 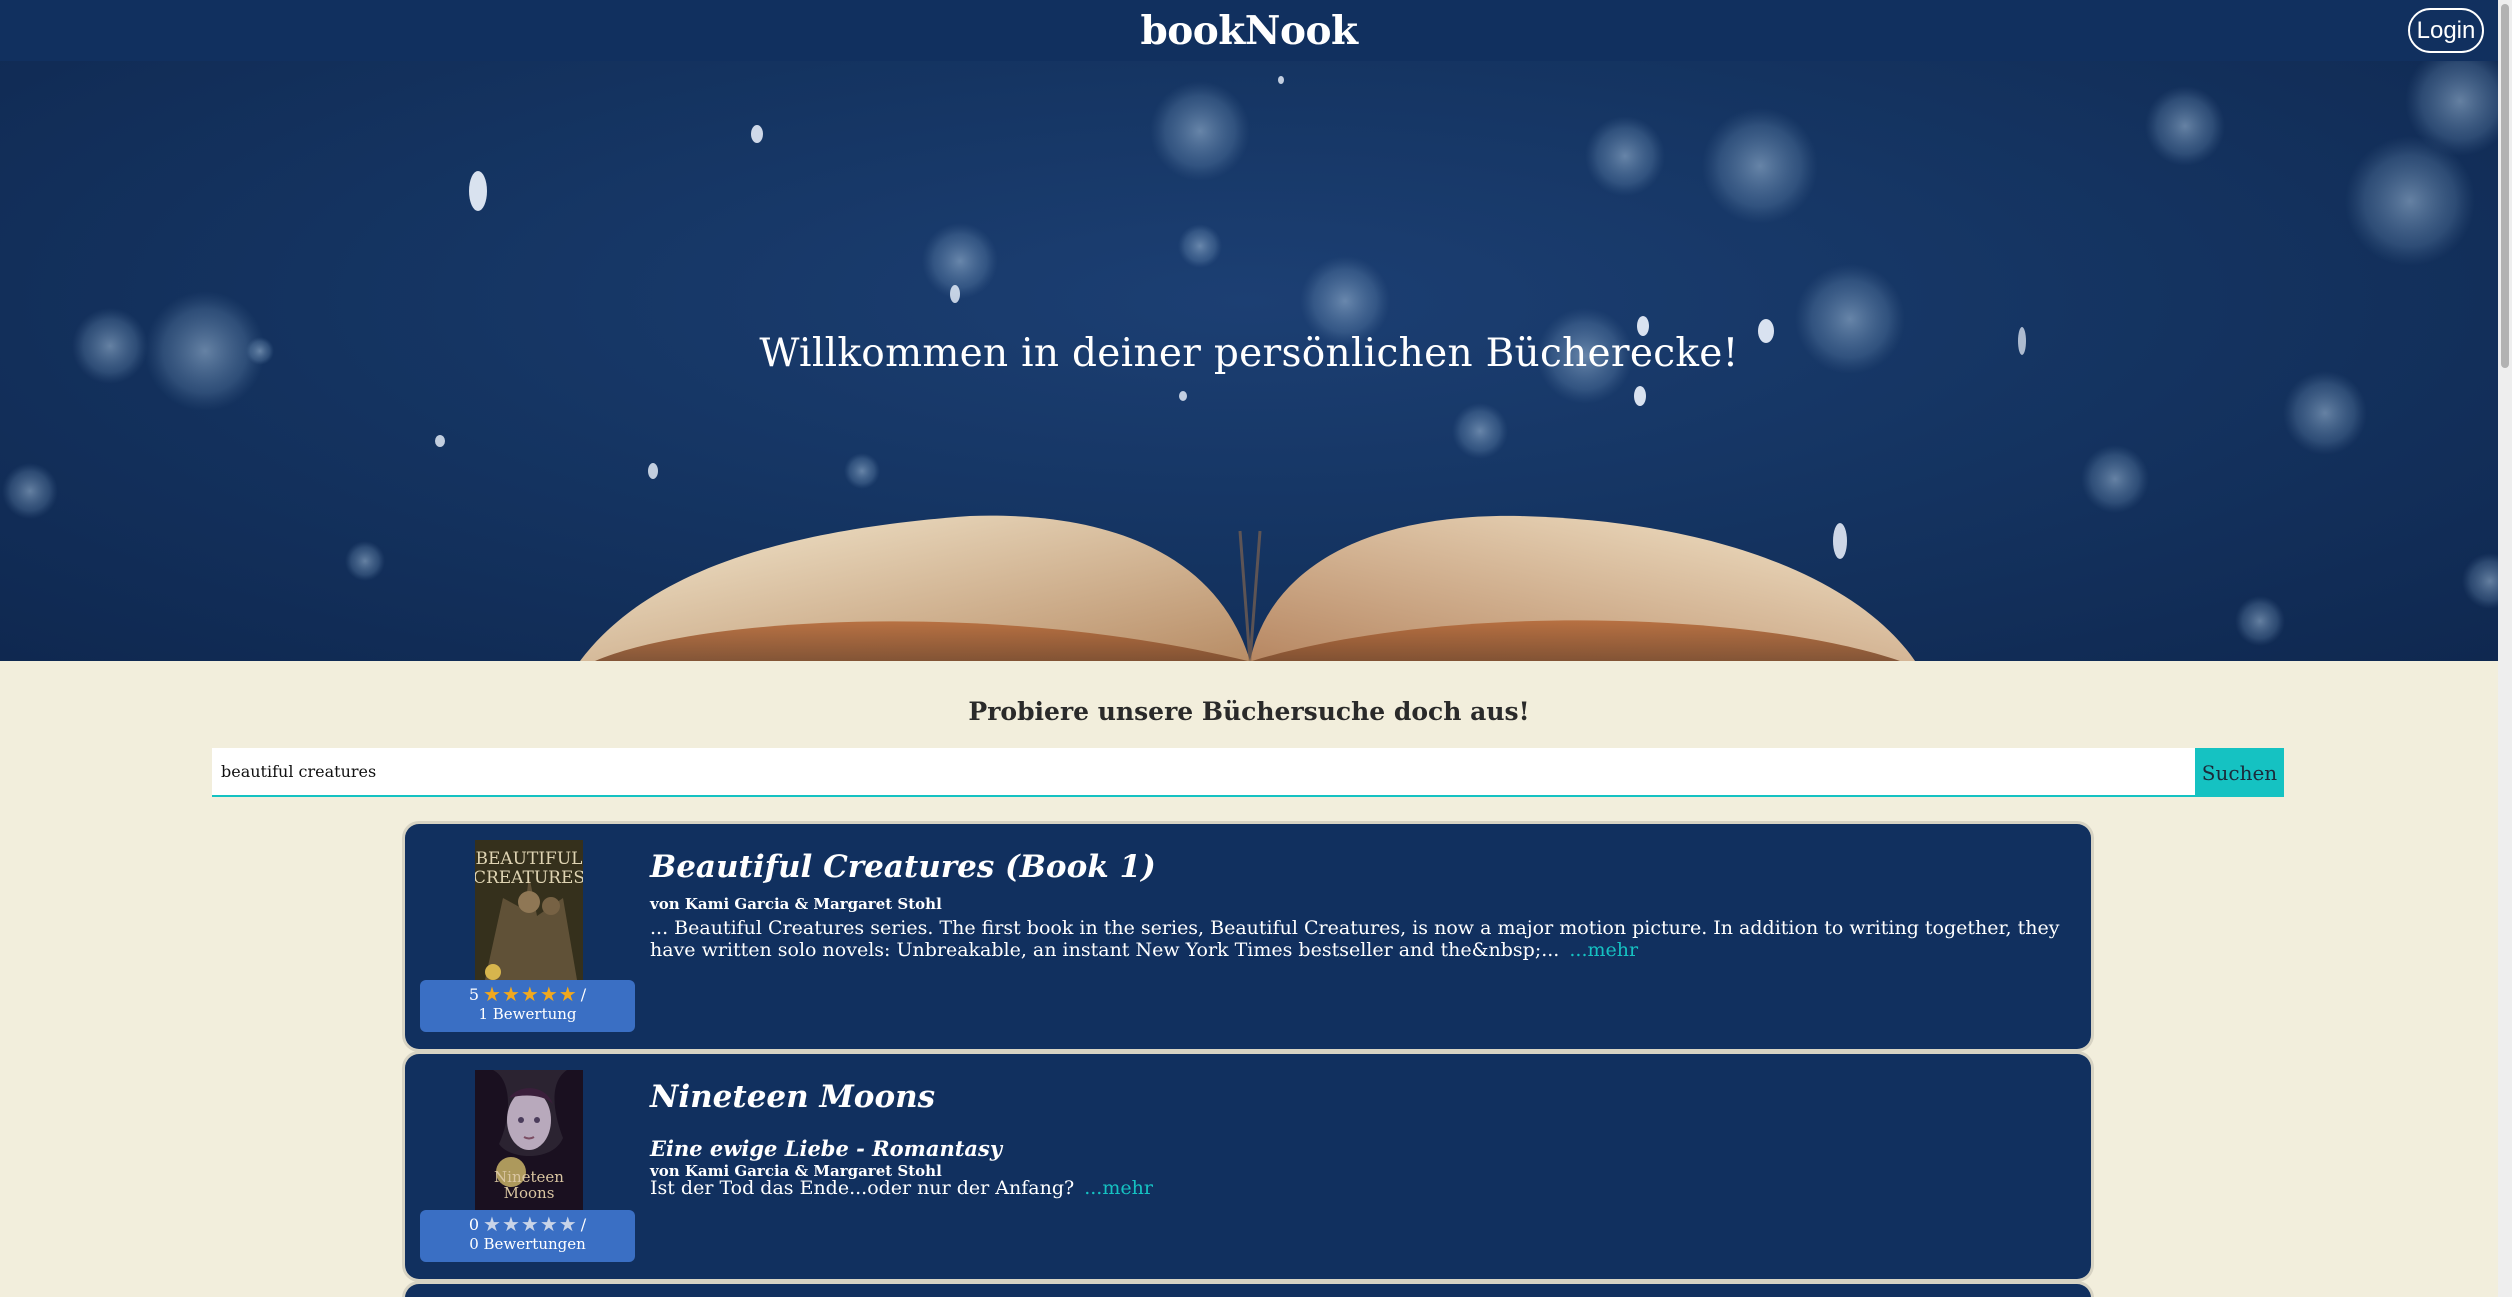 I want to click on book-search-bar: Suchen, so click(x=1248, y=772).